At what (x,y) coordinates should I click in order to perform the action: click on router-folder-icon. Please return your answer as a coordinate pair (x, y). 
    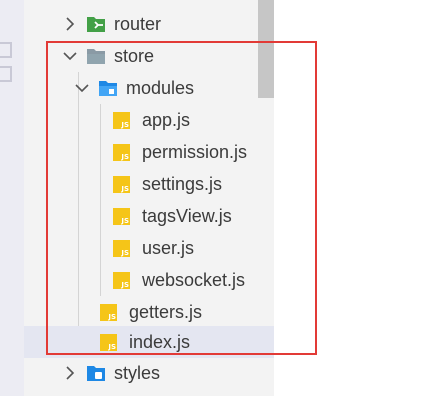
    Looking at the image, I should click on (96, 24).